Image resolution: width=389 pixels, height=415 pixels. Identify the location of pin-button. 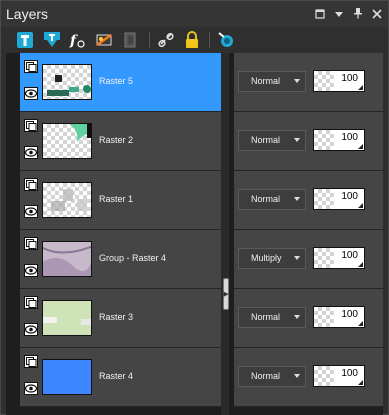
(357, 13).